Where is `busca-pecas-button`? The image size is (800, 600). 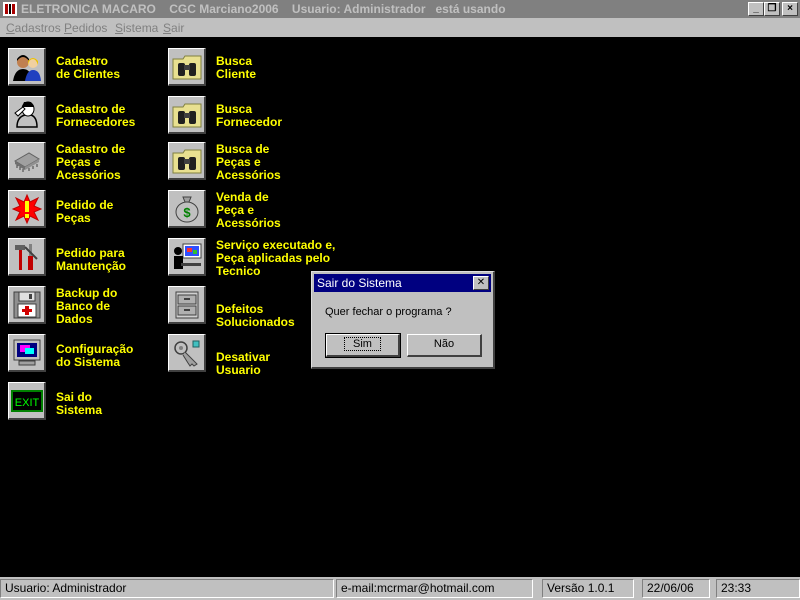
busca-pecas-button is located at coordinates (187, 161).